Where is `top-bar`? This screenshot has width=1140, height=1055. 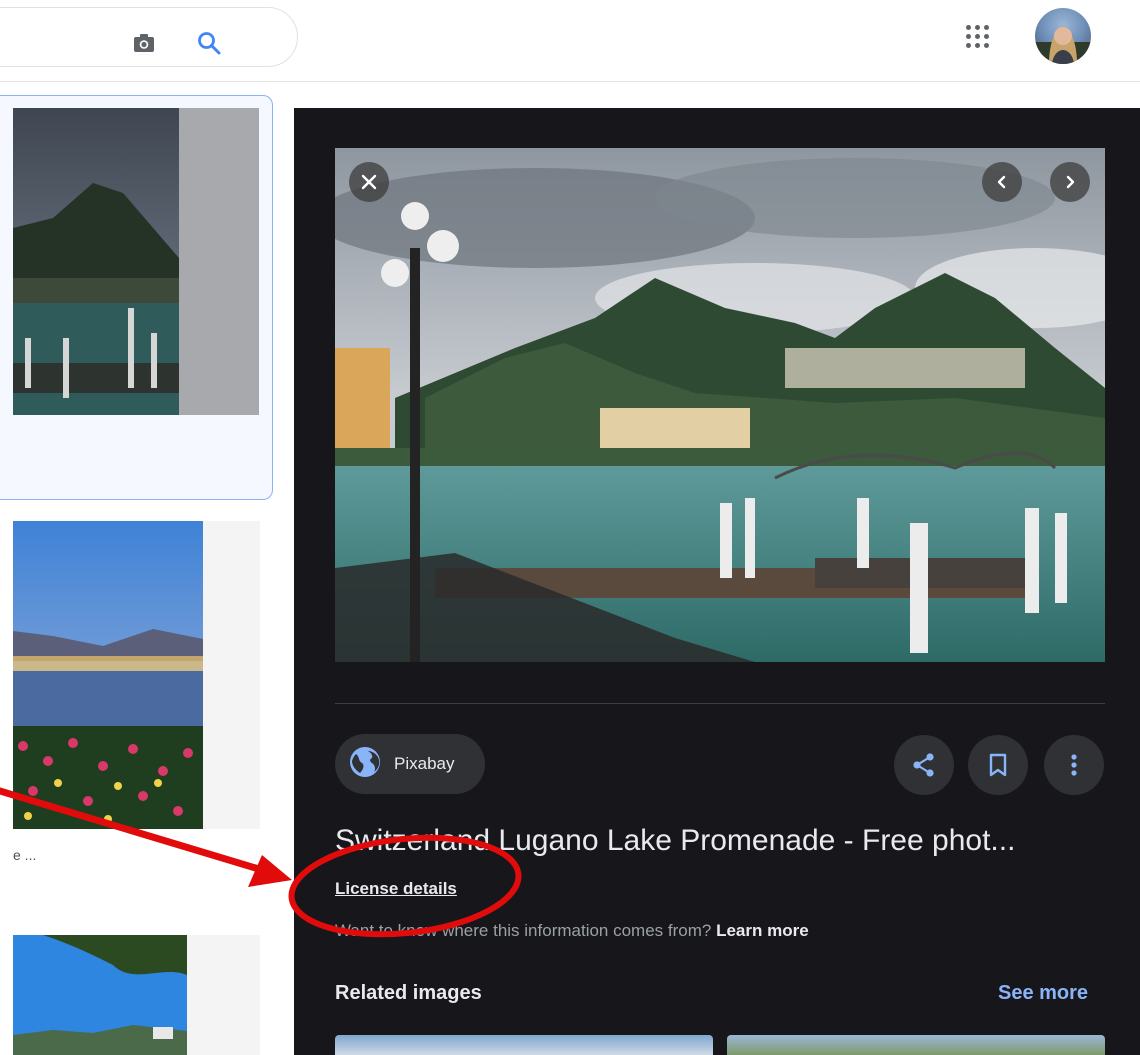 top-bar is located at coordinates (570, 41).